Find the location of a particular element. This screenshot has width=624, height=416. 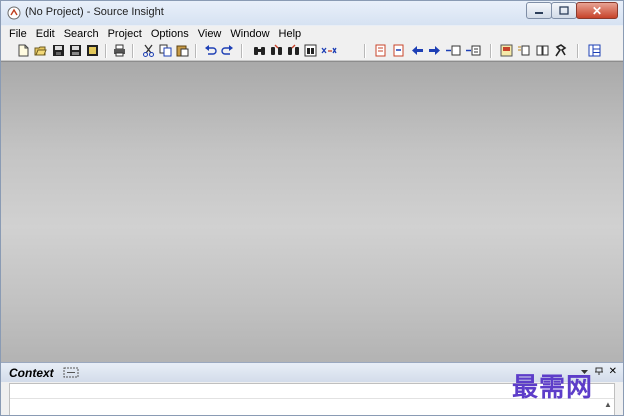

panel-close-icon: ✕ is located at coordinates (613, 371).